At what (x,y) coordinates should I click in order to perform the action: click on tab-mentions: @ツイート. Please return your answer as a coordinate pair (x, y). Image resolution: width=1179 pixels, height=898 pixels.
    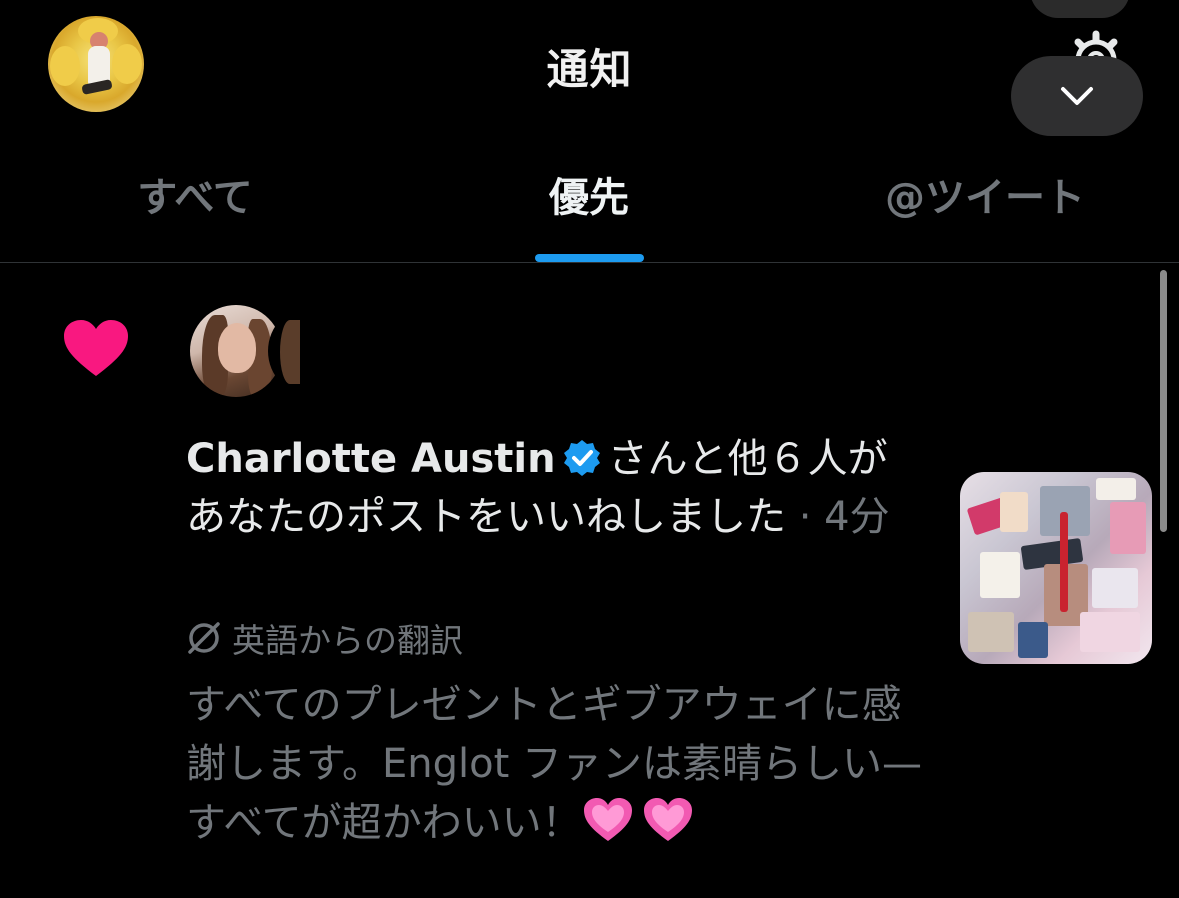
    Looking at the image, I should click on (985, 198).